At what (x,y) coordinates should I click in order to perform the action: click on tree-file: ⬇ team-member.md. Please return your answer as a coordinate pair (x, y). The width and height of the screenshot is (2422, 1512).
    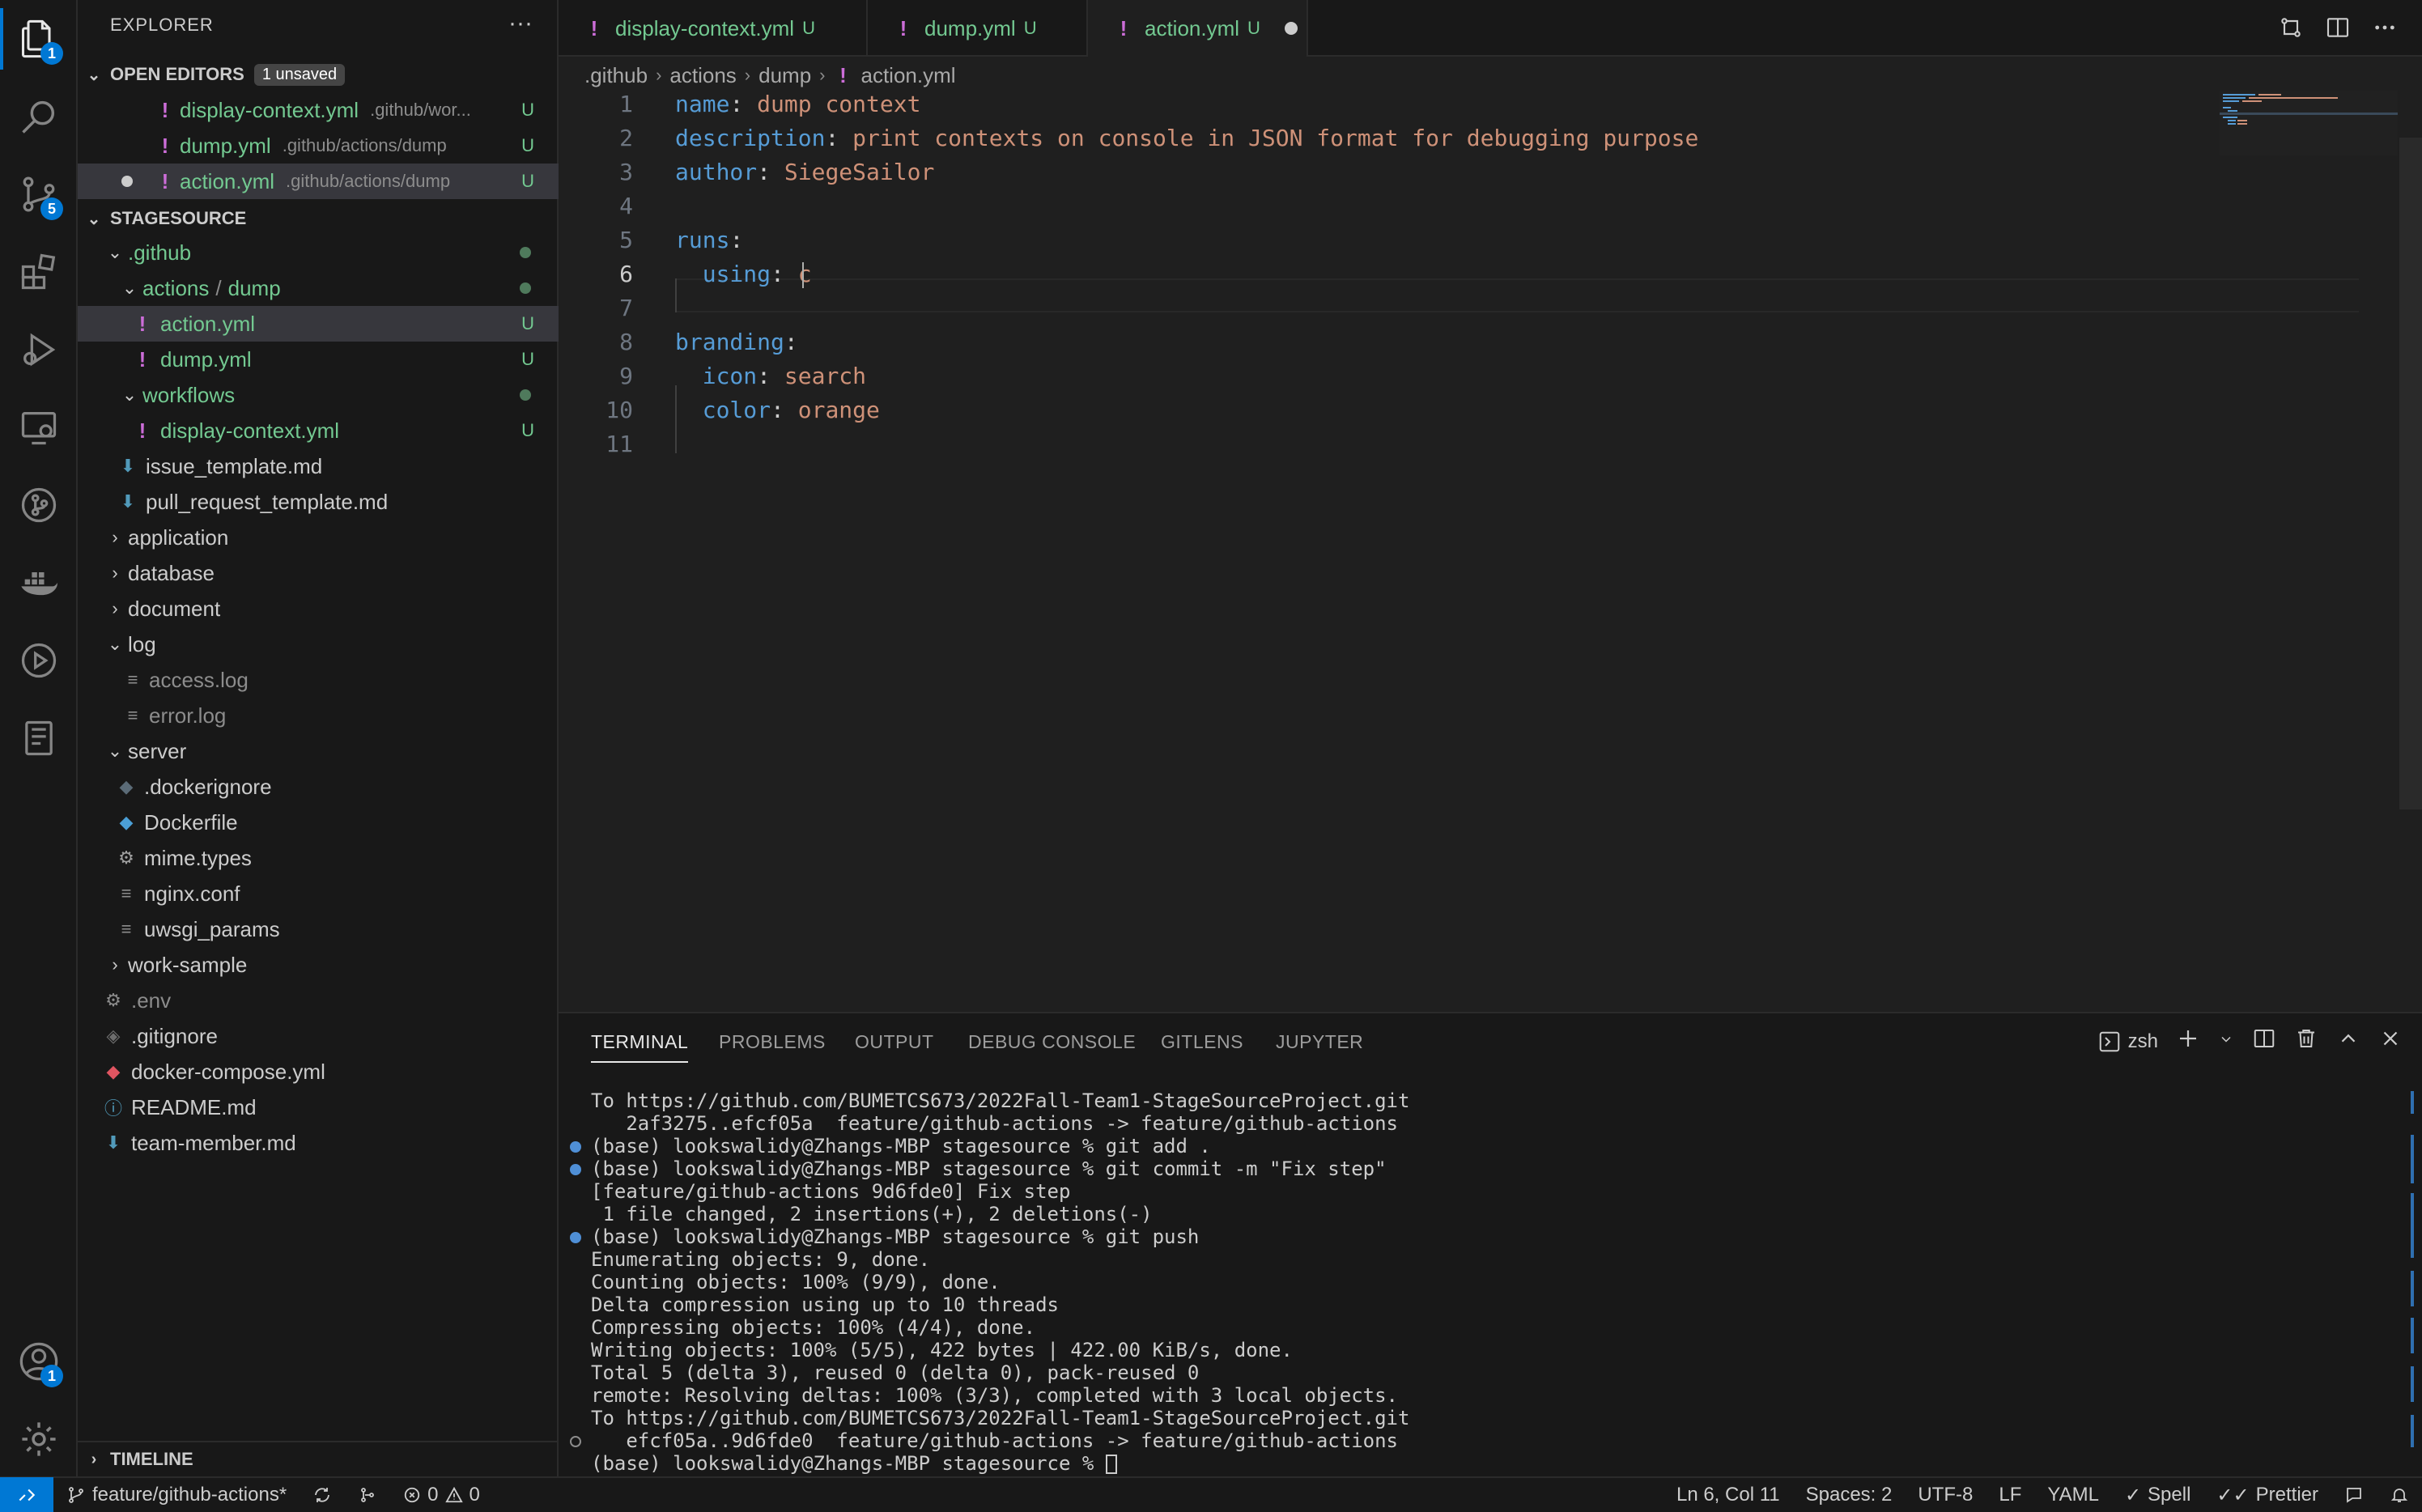
    Looking at the image, I should click on (318, 1143).